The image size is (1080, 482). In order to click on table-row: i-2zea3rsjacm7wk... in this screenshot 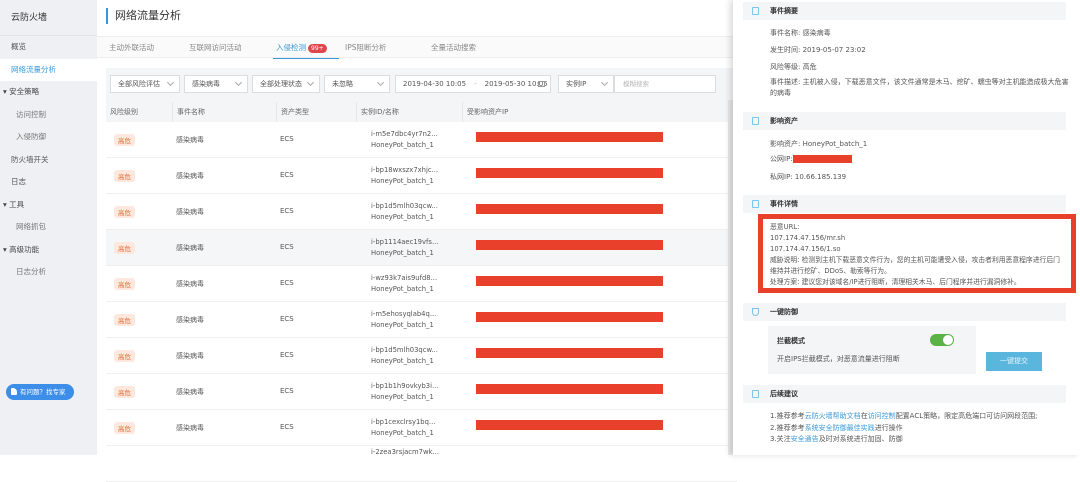, I will do `click(421, 464)`.